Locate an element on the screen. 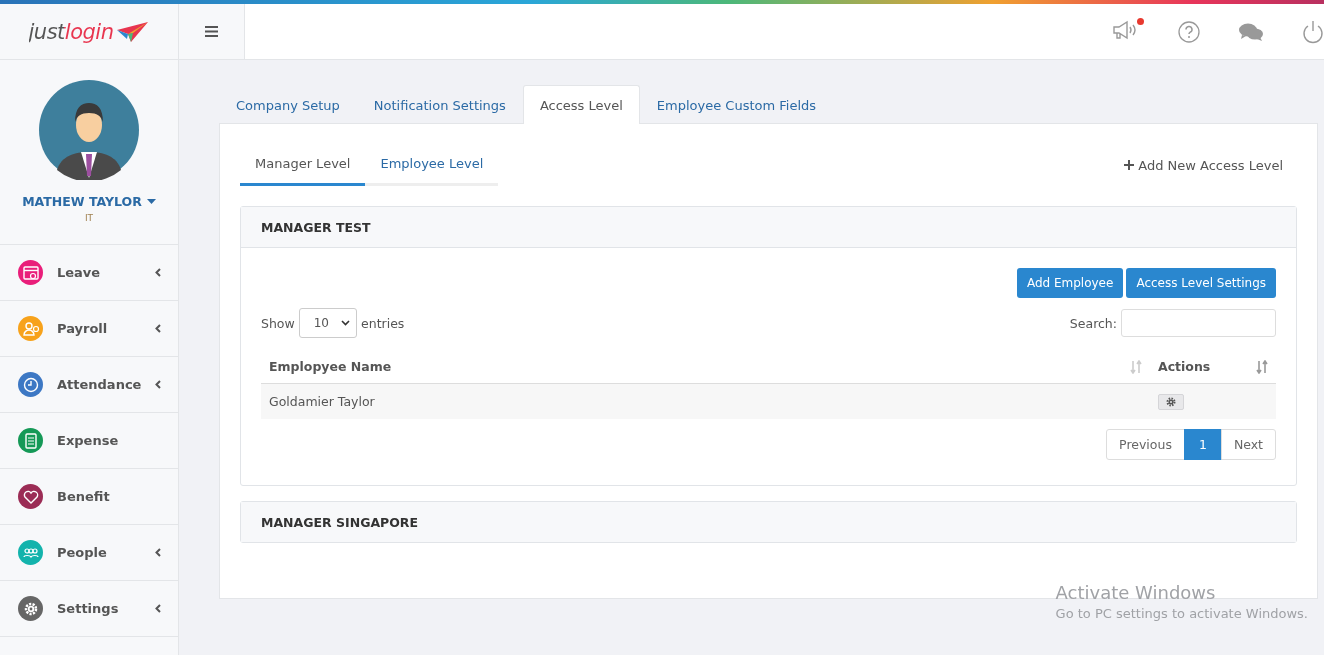 Image resolution: width=1324 pixels, height=655 pixels. entries-label: entries is located at coordinates (383, 323).